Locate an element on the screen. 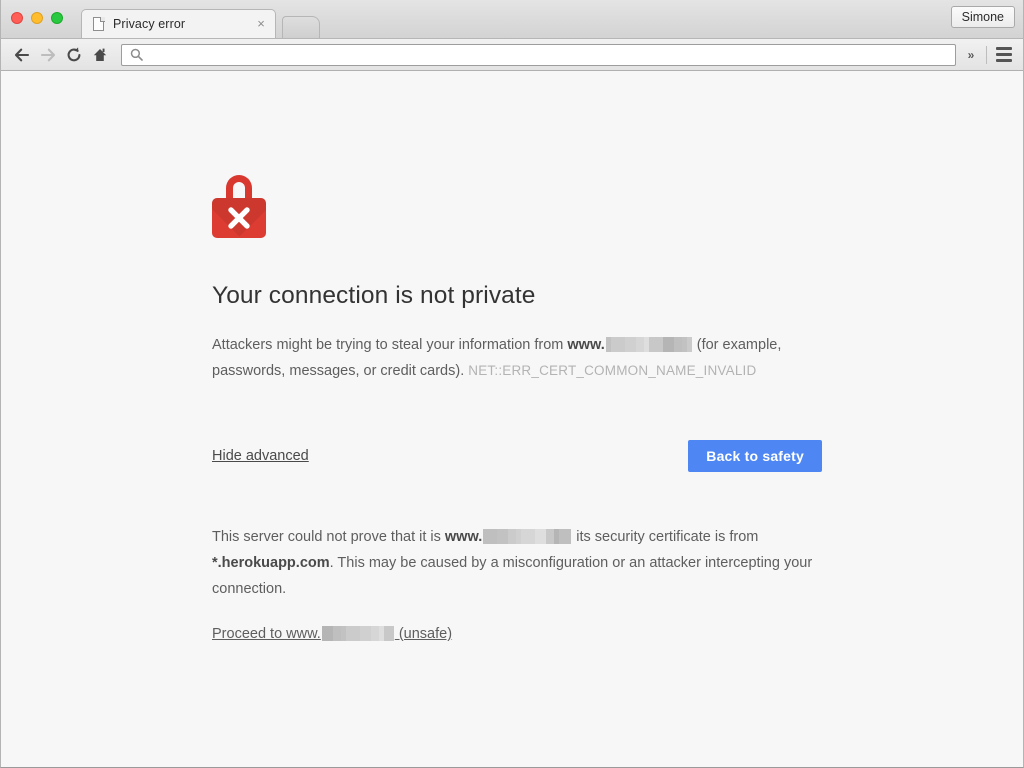 The height and width of the screenshot is (768, 1024). toolbar-divider is located at coordinates (986, 54).